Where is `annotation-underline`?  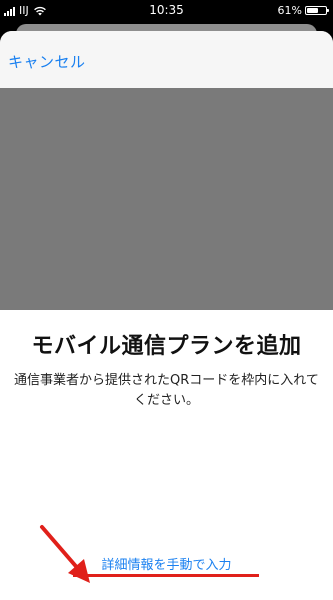 annotation-underline is located at coordinates (166, 575).